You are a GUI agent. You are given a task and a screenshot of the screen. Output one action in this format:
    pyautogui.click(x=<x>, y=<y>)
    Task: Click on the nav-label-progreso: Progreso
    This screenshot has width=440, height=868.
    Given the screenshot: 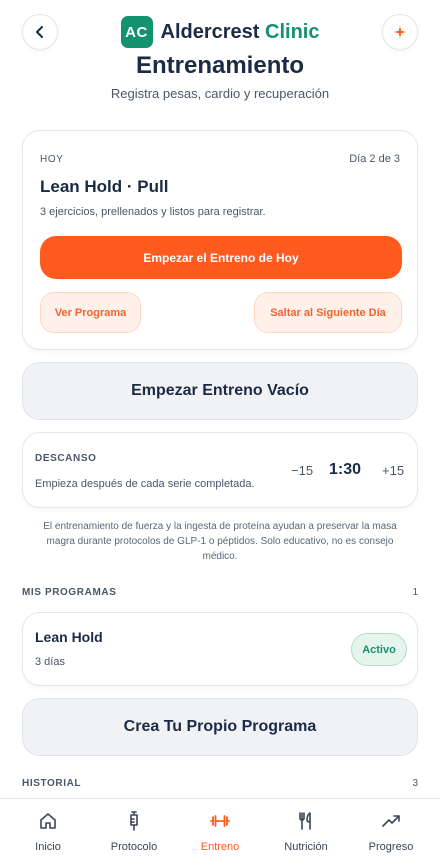 What is the action you would take?
    pyautogui.click(x=391, y=847)
    